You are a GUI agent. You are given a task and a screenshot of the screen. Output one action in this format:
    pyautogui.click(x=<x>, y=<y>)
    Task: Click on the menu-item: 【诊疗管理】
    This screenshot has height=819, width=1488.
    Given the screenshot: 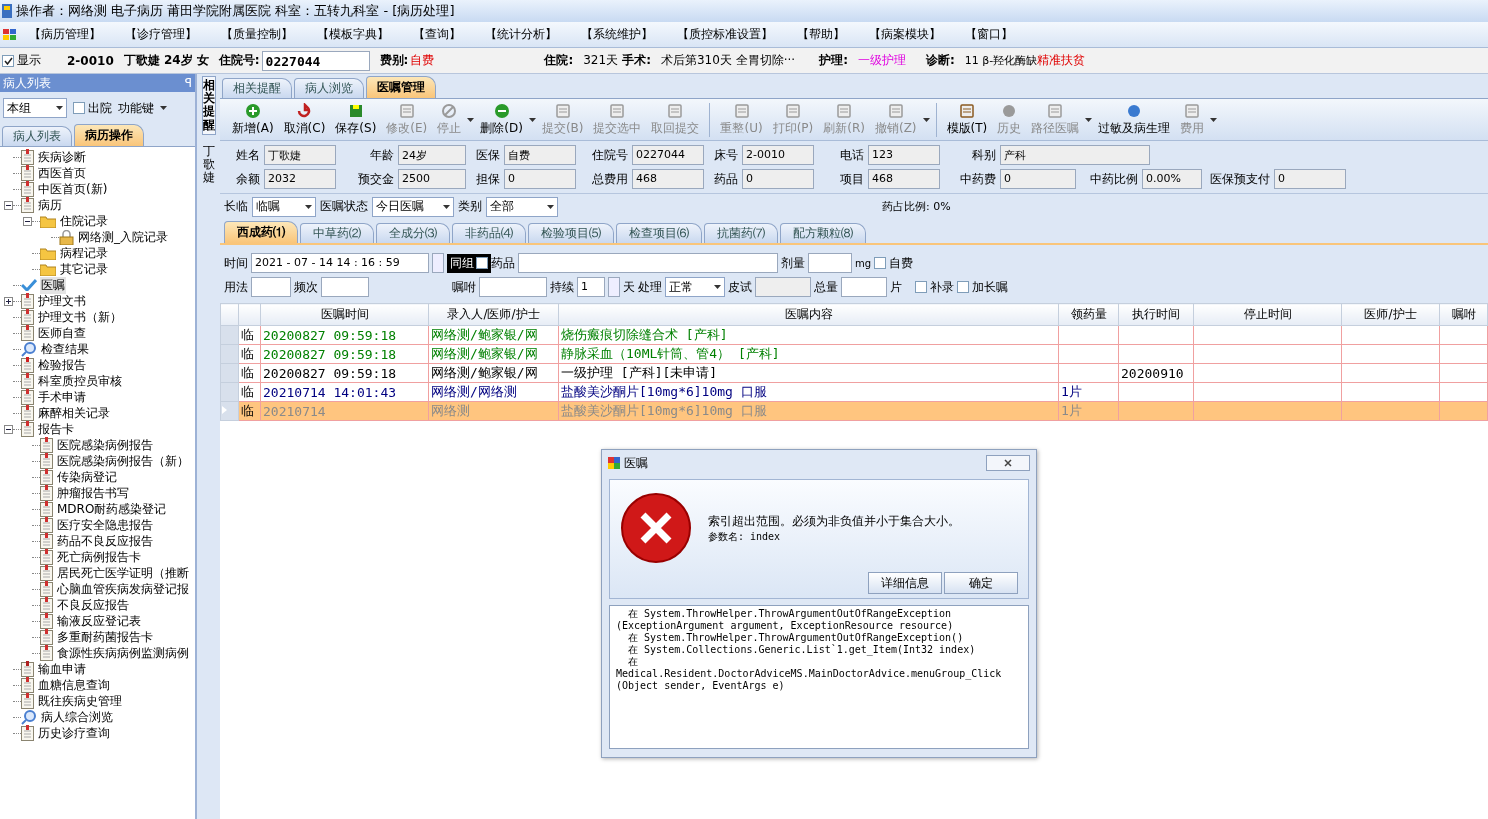 What is the action you would take?
    pyautogui.click(x=161, y=34)
    